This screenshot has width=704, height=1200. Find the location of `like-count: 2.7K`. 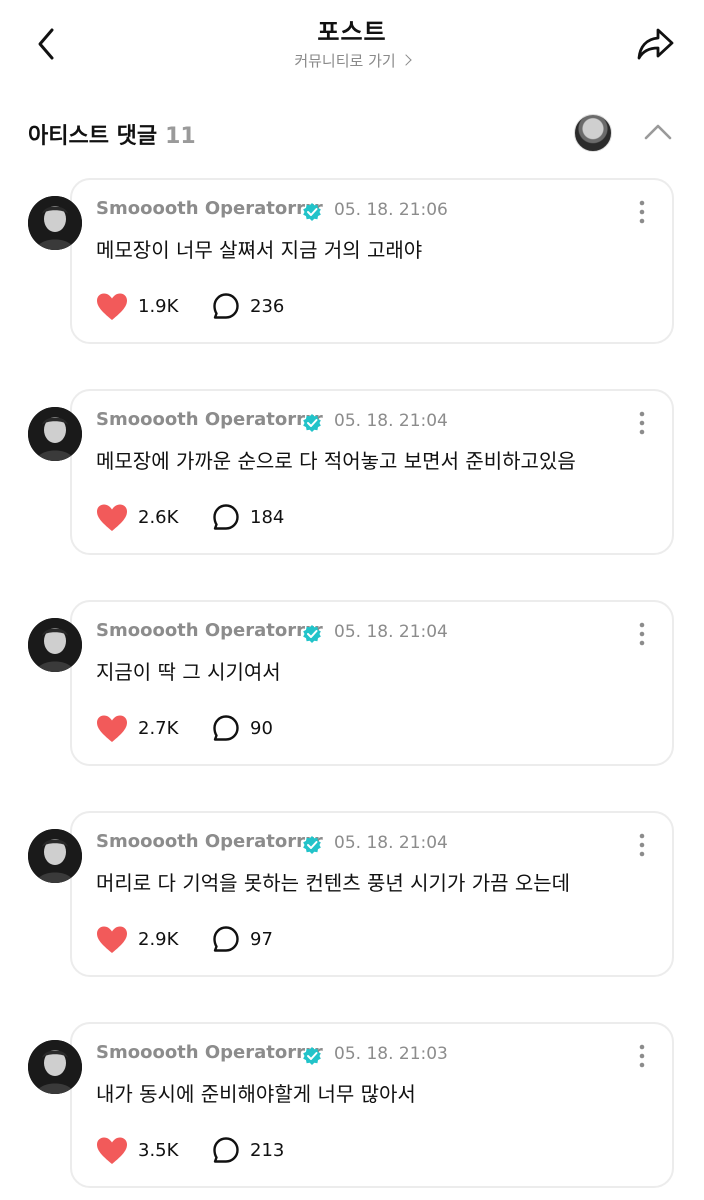

like-count: 2.7K is located at coordinates (158, 728).